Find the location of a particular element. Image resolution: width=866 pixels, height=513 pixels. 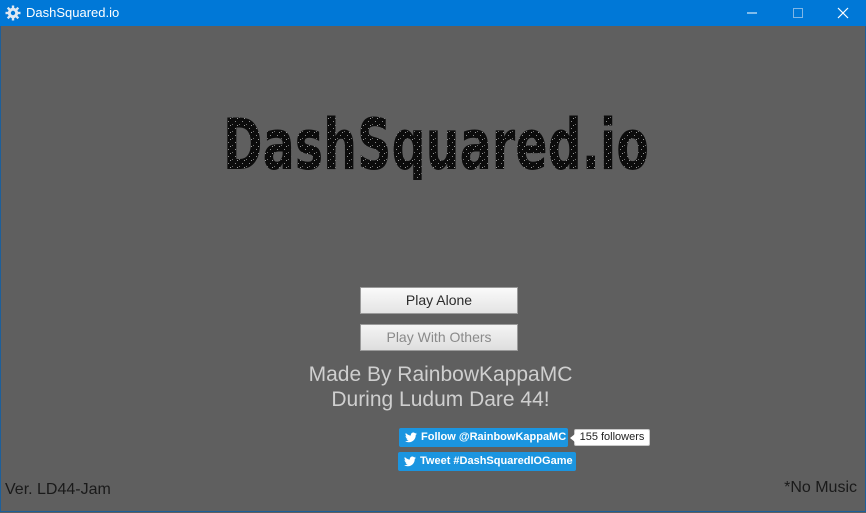

credit-event: During Ludum Dare 44! is located at coordinates (440, 399).